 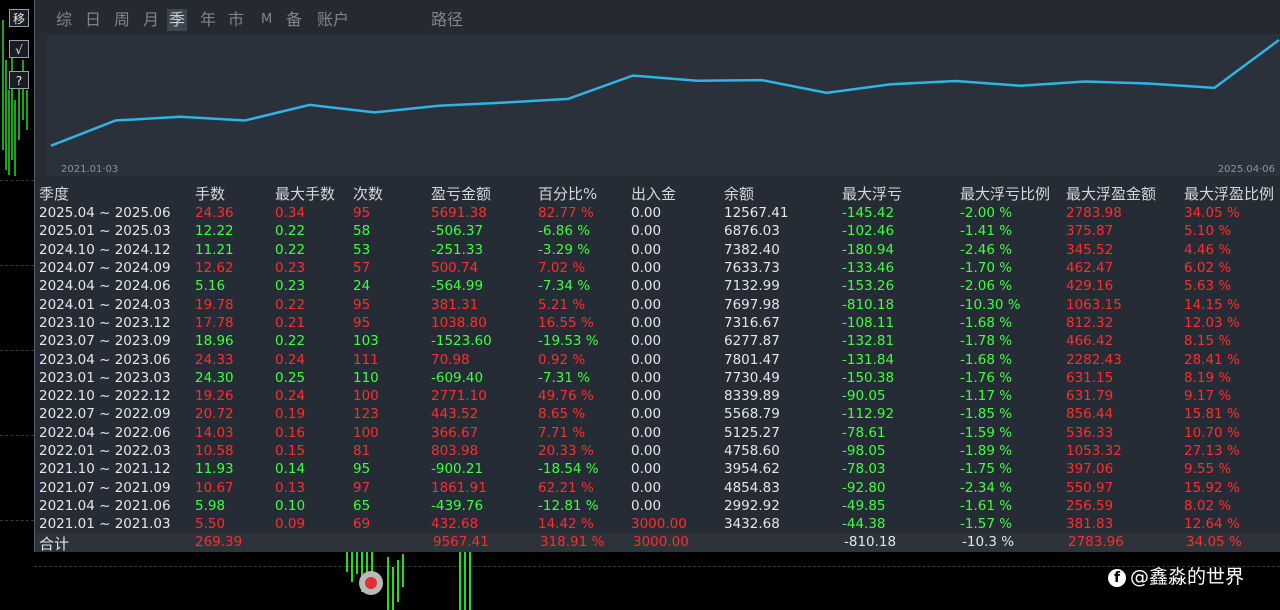 I want to click on cell-pct: 82.77 %, so click(x=566, y=213).